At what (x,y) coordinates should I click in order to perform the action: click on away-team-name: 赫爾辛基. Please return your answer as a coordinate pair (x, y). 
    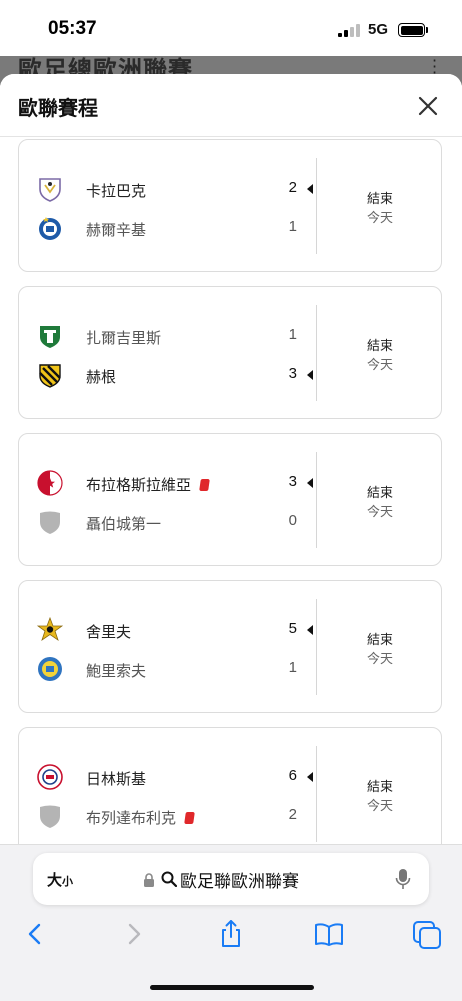
    Looking at the image, I should click on (116, 230).